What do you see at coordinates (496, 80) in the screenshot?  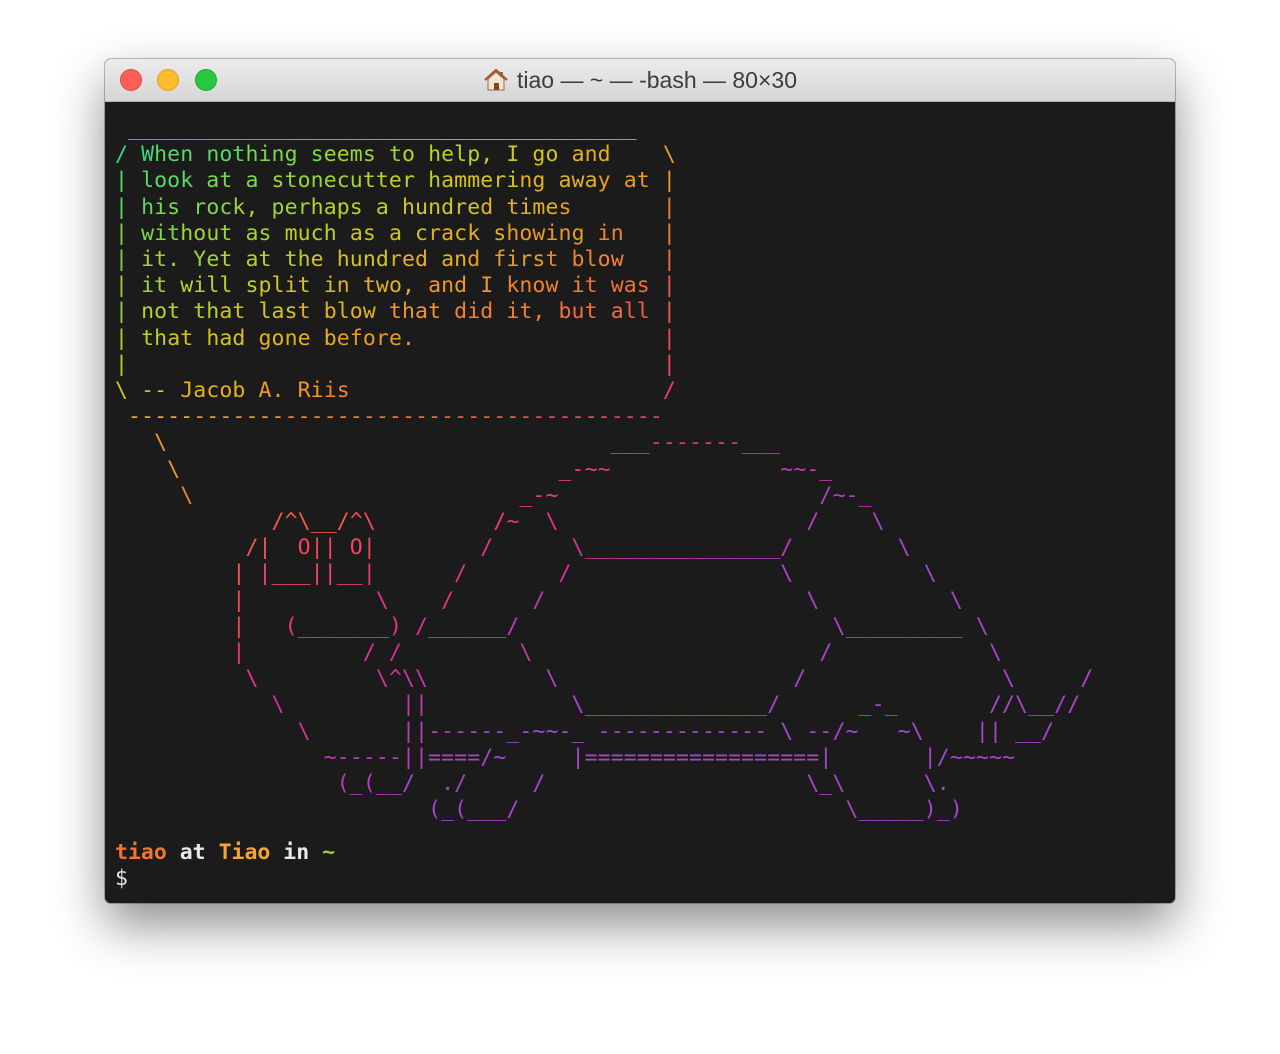 I see `home-icon` at bounding box center [496, 80].